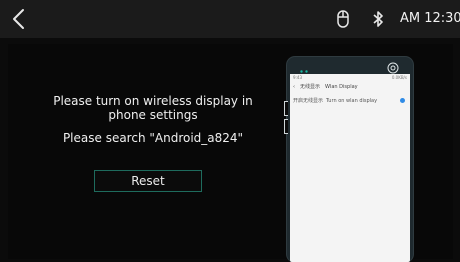 This screenshot has height=262, width=460. What do you see at coordinates (153, 115) in the screenshot?
I see `instruction-line-2: phone settings` at bounding box center [153, 115].